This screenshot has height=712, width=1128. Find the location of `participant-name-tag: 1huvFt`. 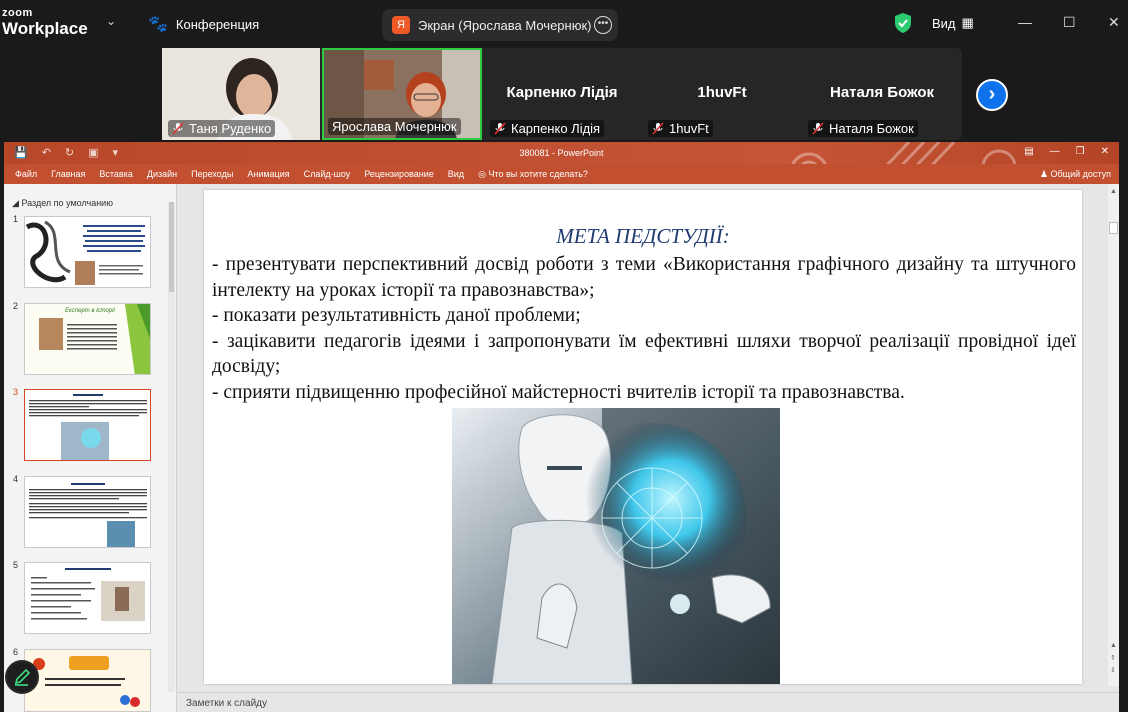

participant-name-tag: 1huvFt is located at coordinates (680, 128).